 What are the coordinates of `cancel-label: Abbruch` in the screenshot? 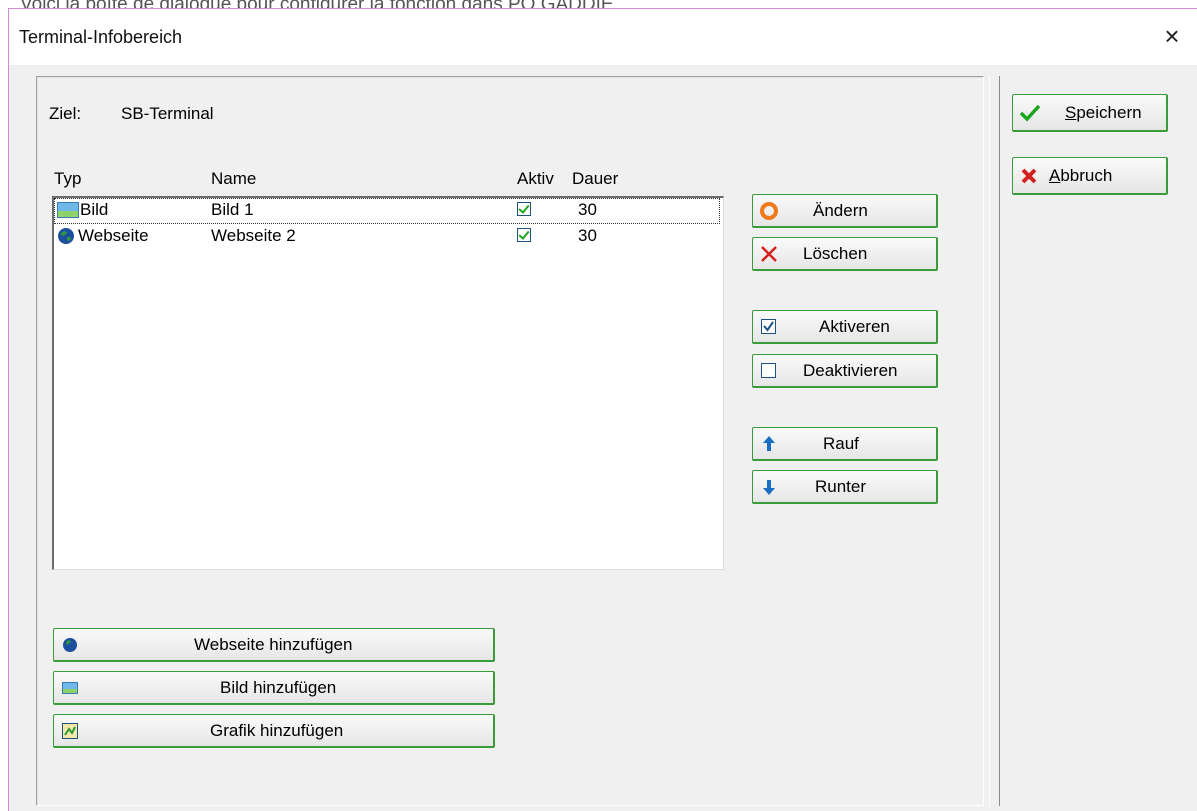 It's located at (1081, 175).